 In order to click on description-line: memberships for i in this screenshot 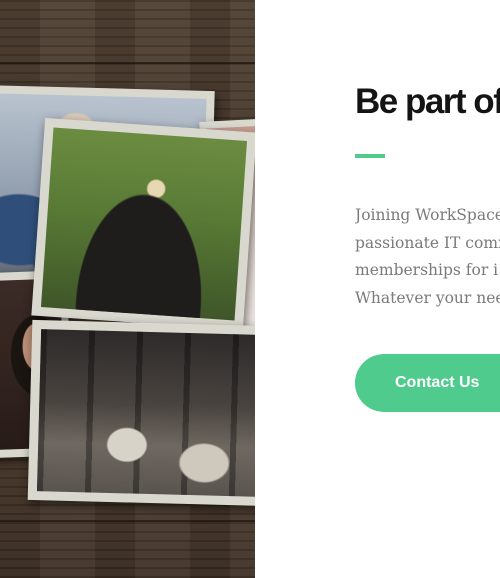, I will do `click(427, 270)`.